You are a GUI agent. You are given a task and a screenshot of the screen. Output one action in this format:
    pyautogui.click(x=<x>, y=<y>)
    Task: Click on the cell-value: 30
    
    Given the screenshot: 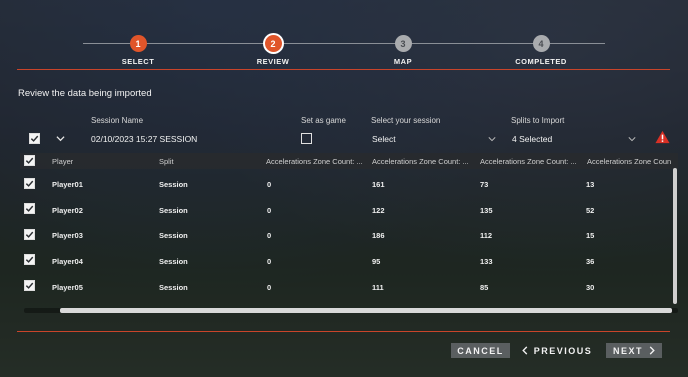 What is the action you would take?
    pyautogui.click(x=590, y=287)
    